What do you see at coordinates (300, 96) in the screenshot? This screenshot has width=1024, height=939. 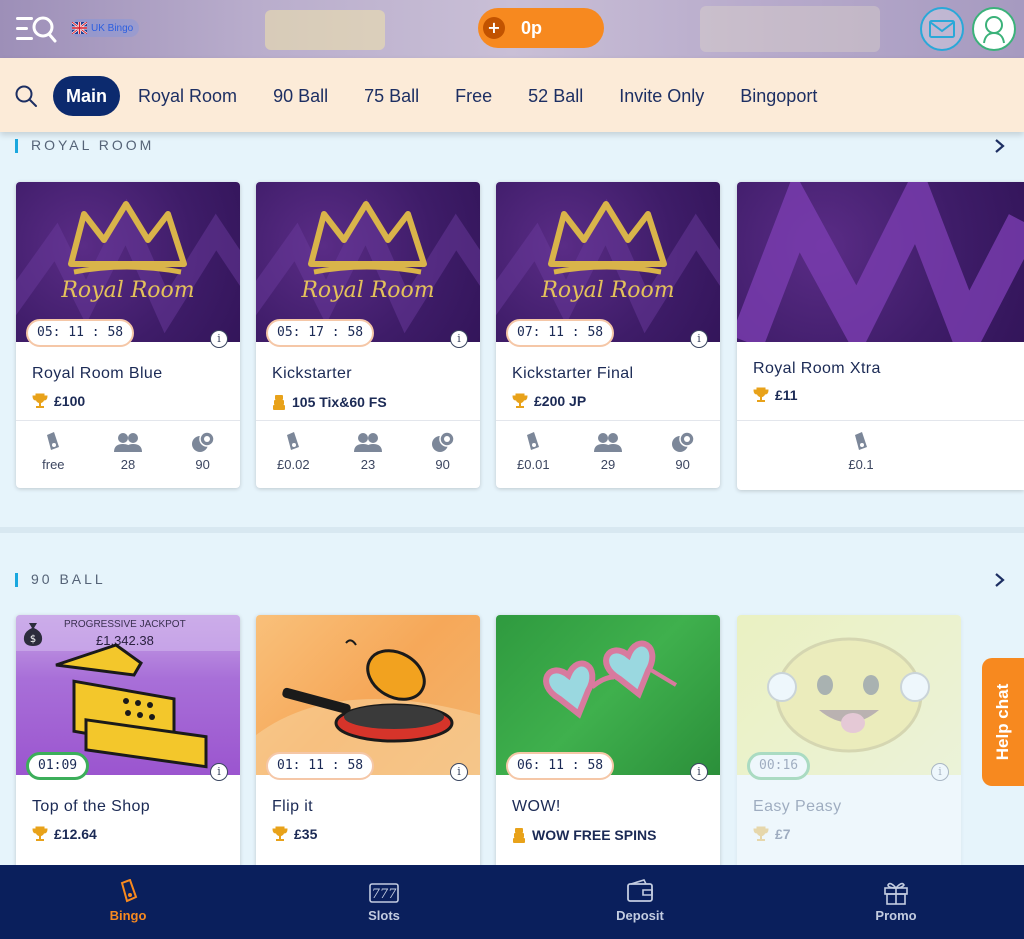 I see `tab-90-ball: 90 Ball` at bounding box center [300, 96].